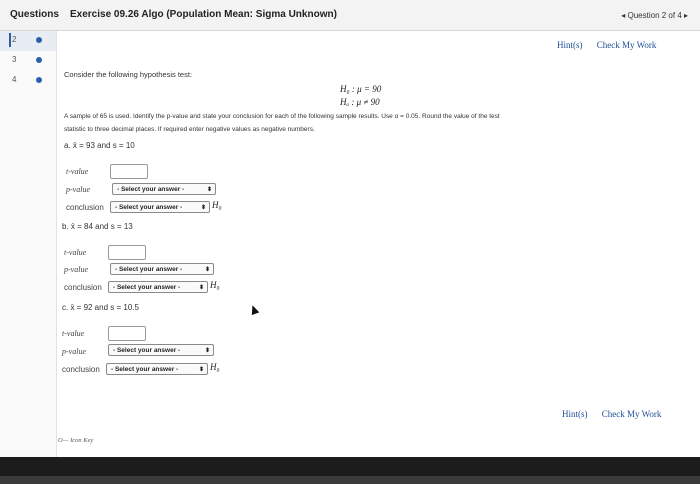 Image resolution: width=700 pixels, height=484 pixels. Describe the element at coordinates (350, 470) in the screenshot. I see `bottom-bar` at that location.